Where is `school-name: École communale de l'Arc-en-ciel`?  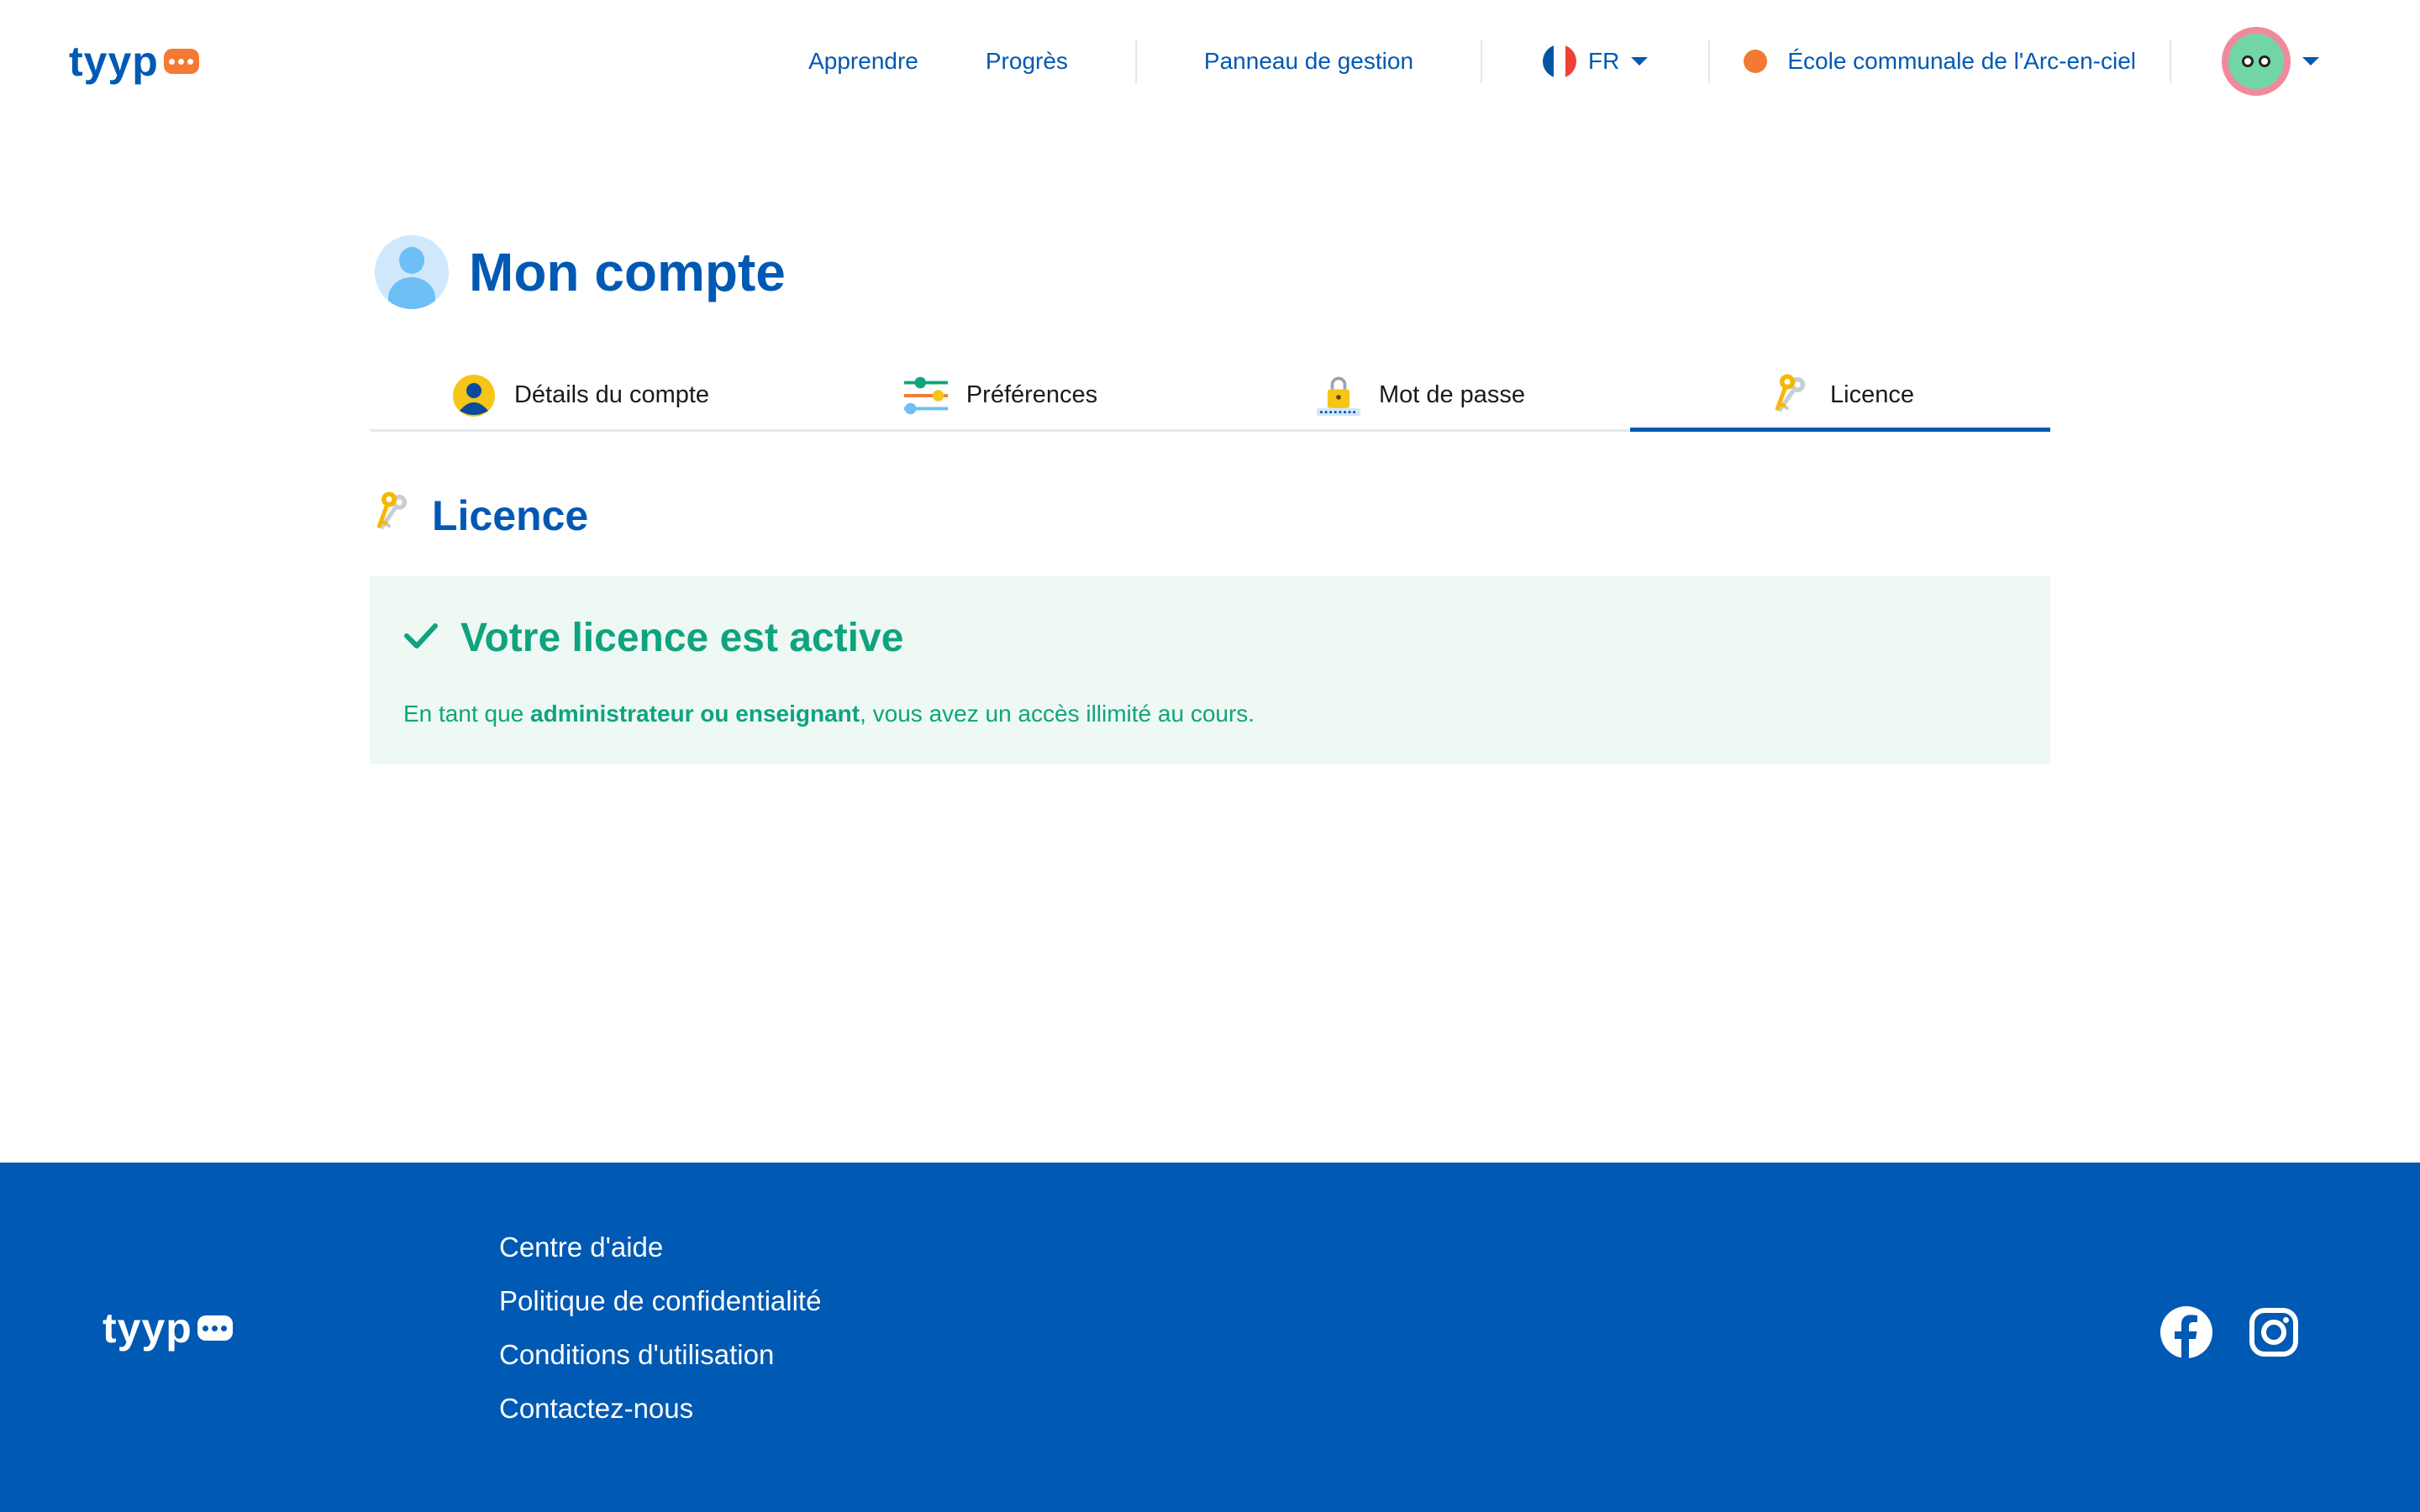 school-name: École communale de l'Arc-en-ciel is located at coordinates (1962, 61).